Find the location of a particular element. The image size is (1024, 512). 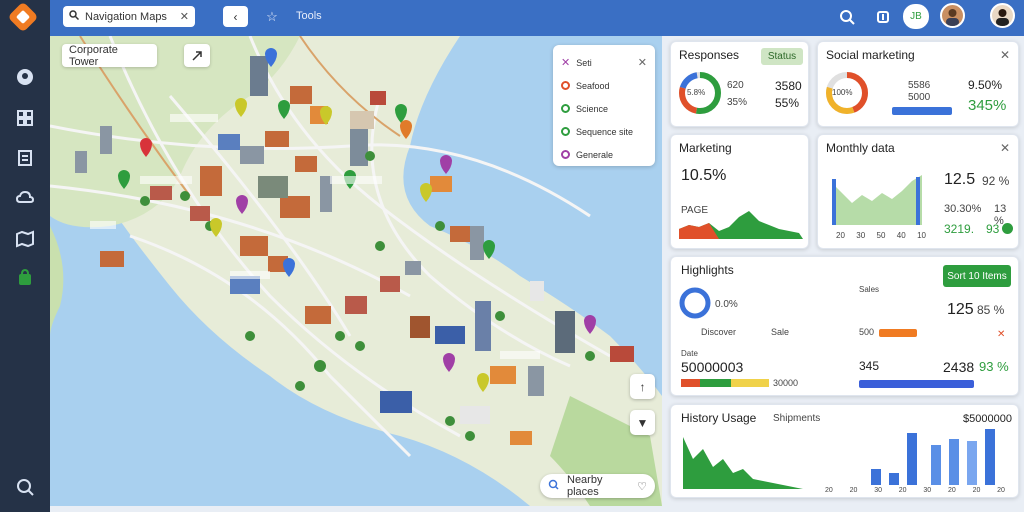

legend-title: Seti is located at coordinates (584, 62).